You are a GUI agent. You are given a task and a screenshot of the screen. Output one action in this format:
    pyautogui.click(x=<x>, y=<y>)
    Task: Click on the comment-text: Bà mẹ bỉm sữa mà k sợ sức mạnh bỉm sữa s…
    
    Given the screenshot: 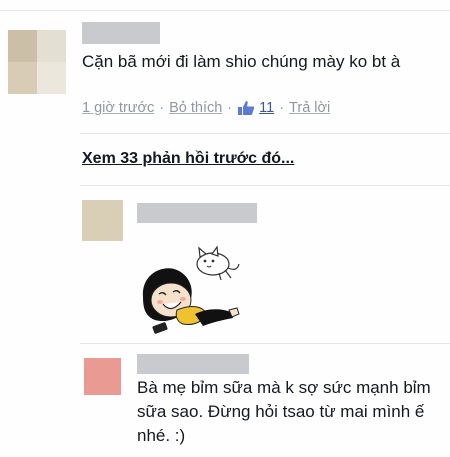 What is the action you would take?
    pyautogui.click(x=284, y=411)
    